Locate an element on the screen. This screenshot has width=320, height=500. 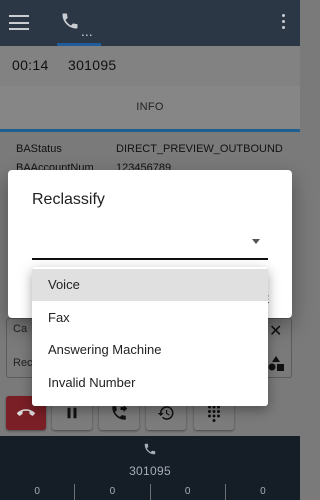
tab-info: INFO is located at coordinates (150, 107).